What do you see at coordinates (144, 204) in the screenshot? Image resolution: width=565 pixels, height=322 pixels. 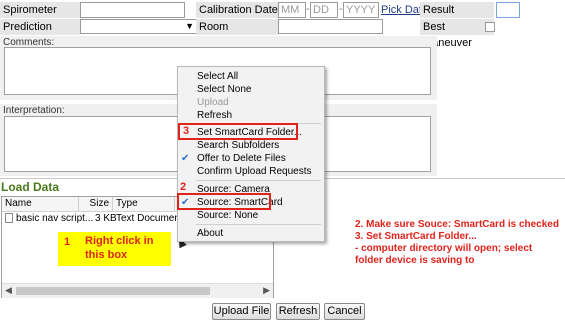 I see `column-header-type: Type` at bounding box center [144, 204].